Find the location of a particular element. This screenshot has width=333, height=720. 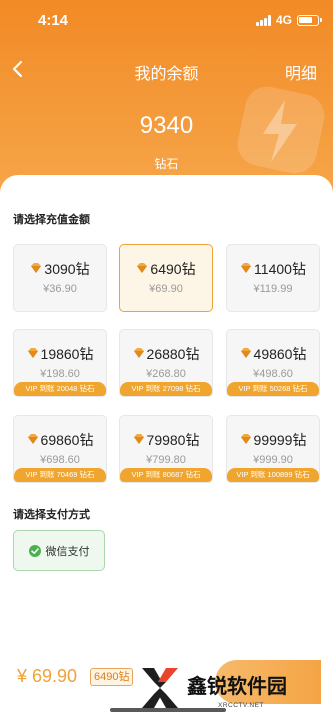

package-card: 79980钻 ¥799.80 VIP 到账 80687 钻石 is located at coordinates (166, 449).